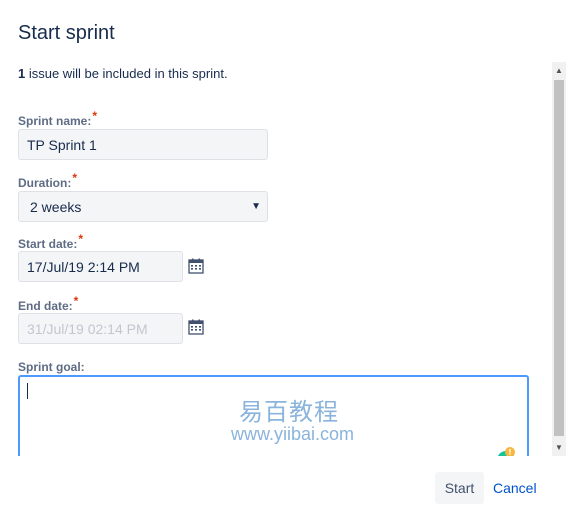  Describe the element at coordinates (143, 206) in the screenshot. I see `duration-select: 2 weeks ▼` at that location.